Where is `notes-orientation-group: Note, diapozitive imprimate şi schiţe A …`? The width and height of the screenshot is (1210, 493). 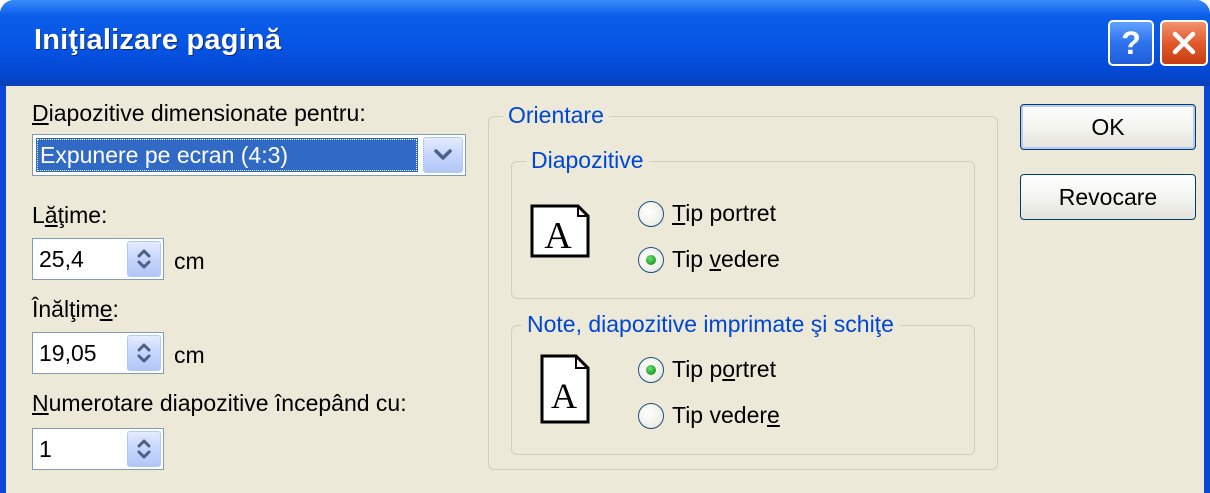
notes-orientation-group: Note, diapozitive imprimate şi schiţe A … is located at coordinates (743, 383).